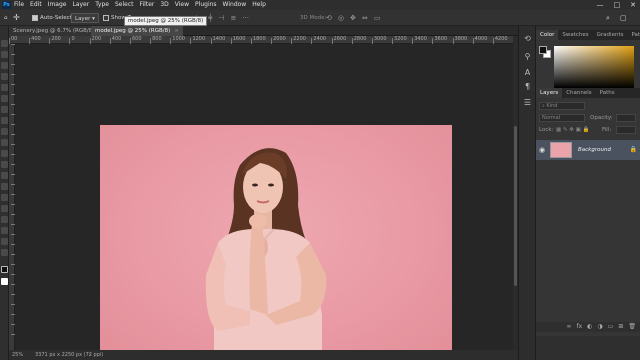 Image resolution: width=640 pixels, height=360 pixels. What do you see at coordinates (4, 252) in the screenshot?
I see `zoom-tool-icon` at bounding box center [4, 252].